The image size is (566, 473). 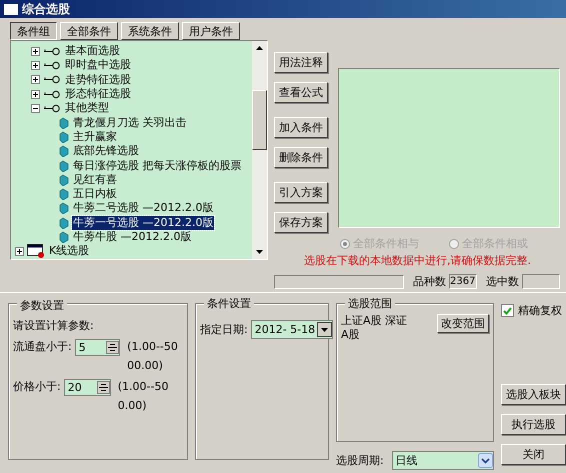 I want to click on side-button: 用法注释, so click(x=301, y=62).